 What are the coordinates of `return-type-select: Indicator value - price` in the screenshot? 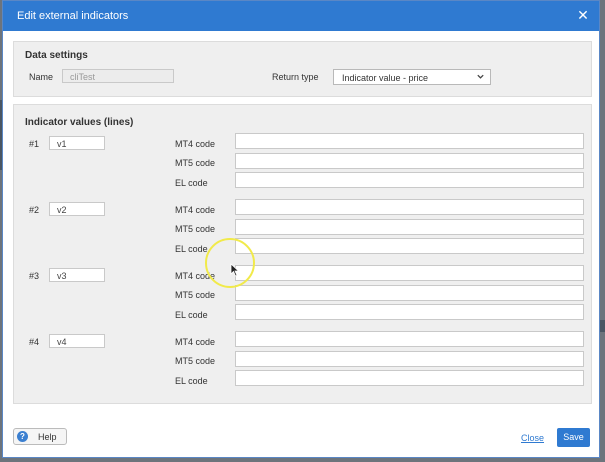 It's located at (412, 77).